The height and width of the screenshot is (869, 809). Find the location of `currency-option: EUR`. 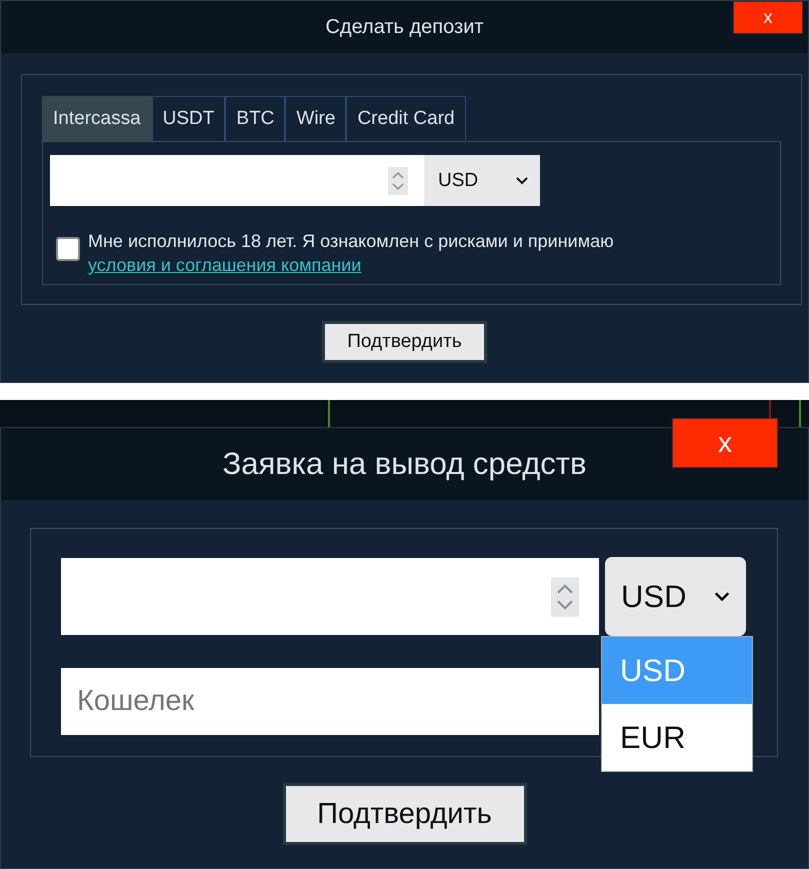

currency-option: EUR is located at coordinates (677, 737).